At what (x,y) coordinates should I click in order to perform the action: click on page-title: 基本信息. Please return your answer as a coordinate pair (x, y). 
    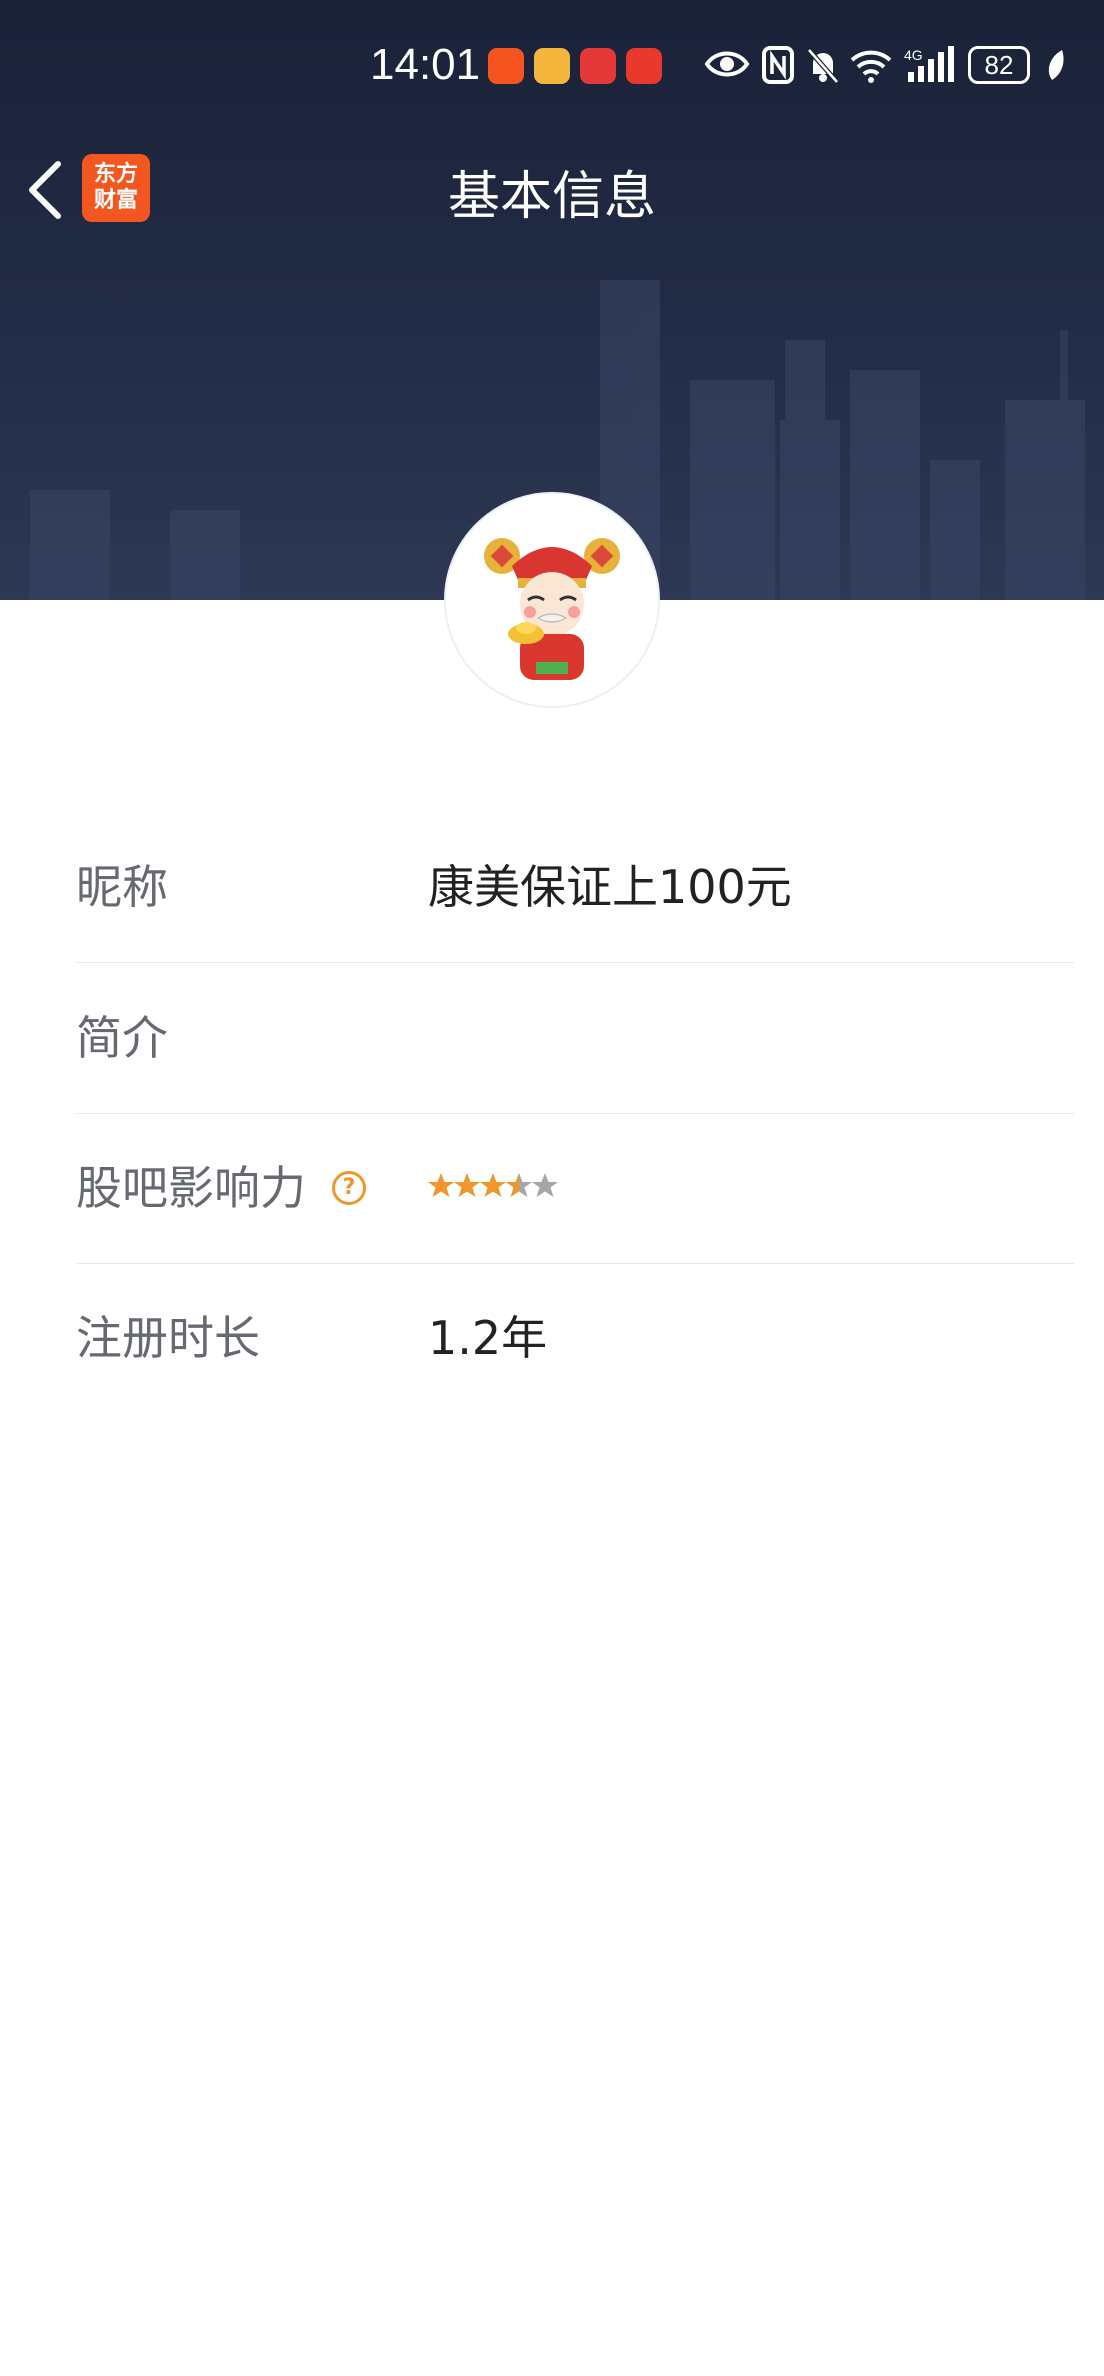
    Looking at the image, I should click on (551, 197).